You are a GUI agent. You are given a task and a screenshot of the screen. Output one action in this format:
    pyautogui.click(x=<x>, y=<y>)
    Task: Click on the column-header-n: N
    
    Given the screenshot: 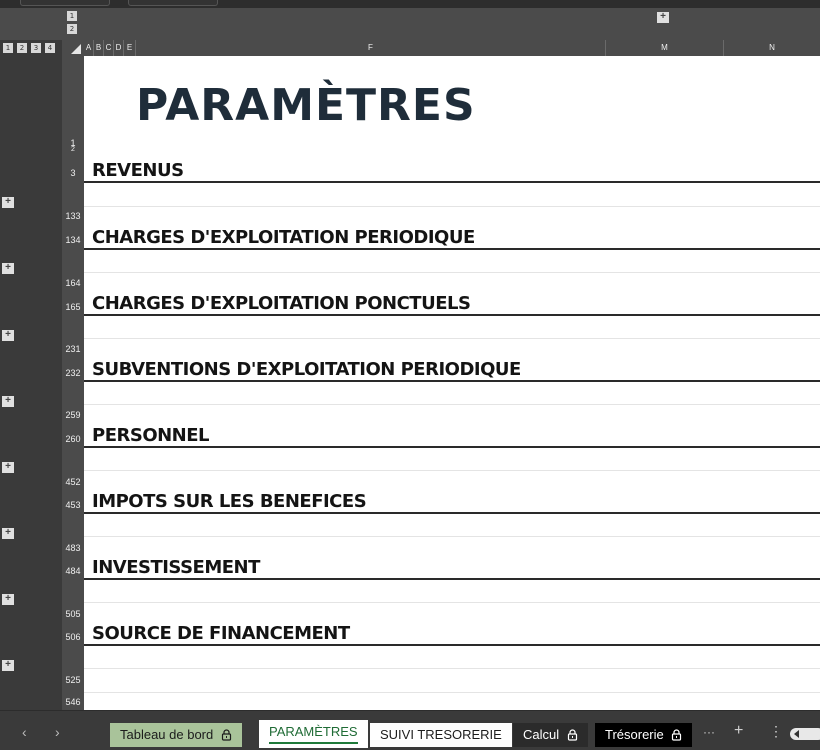 What is the action you would take?
    pyautogui.click(x=772, y=48)
    